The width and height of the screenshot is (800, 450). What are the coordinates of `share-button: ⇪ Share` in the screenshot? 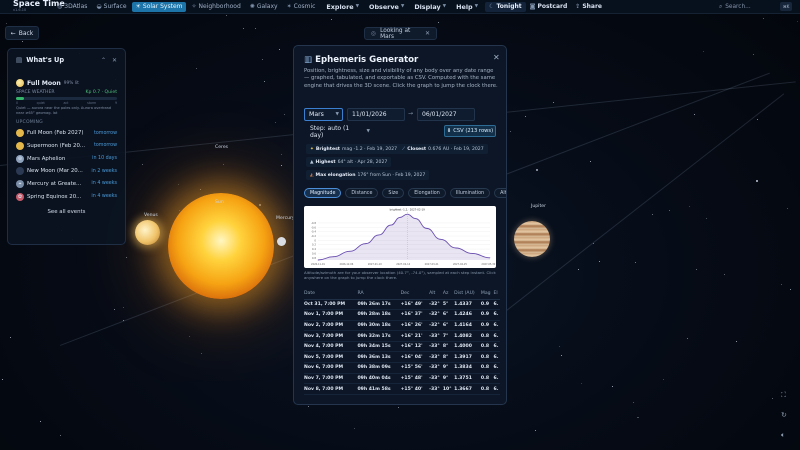 It's located at (588, 7).